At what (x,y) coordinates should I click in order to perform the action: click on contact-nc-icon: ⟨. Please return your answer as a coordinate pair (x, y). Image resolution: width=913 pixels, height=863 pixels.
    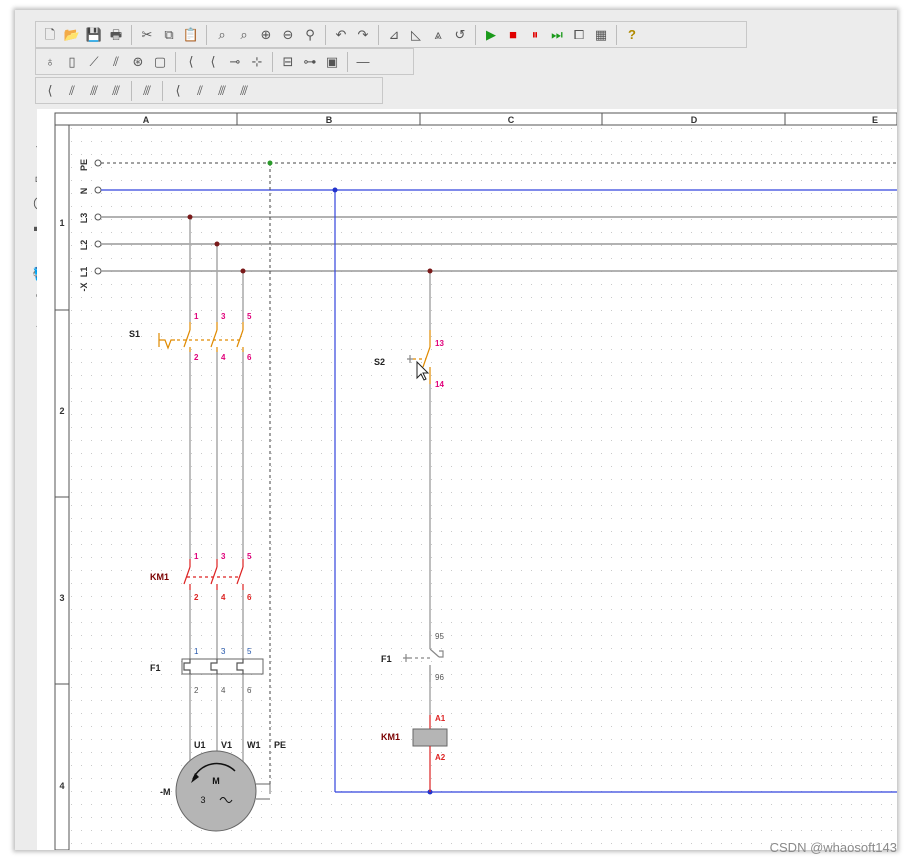
    Looking at the image, I should click on (213, 62).